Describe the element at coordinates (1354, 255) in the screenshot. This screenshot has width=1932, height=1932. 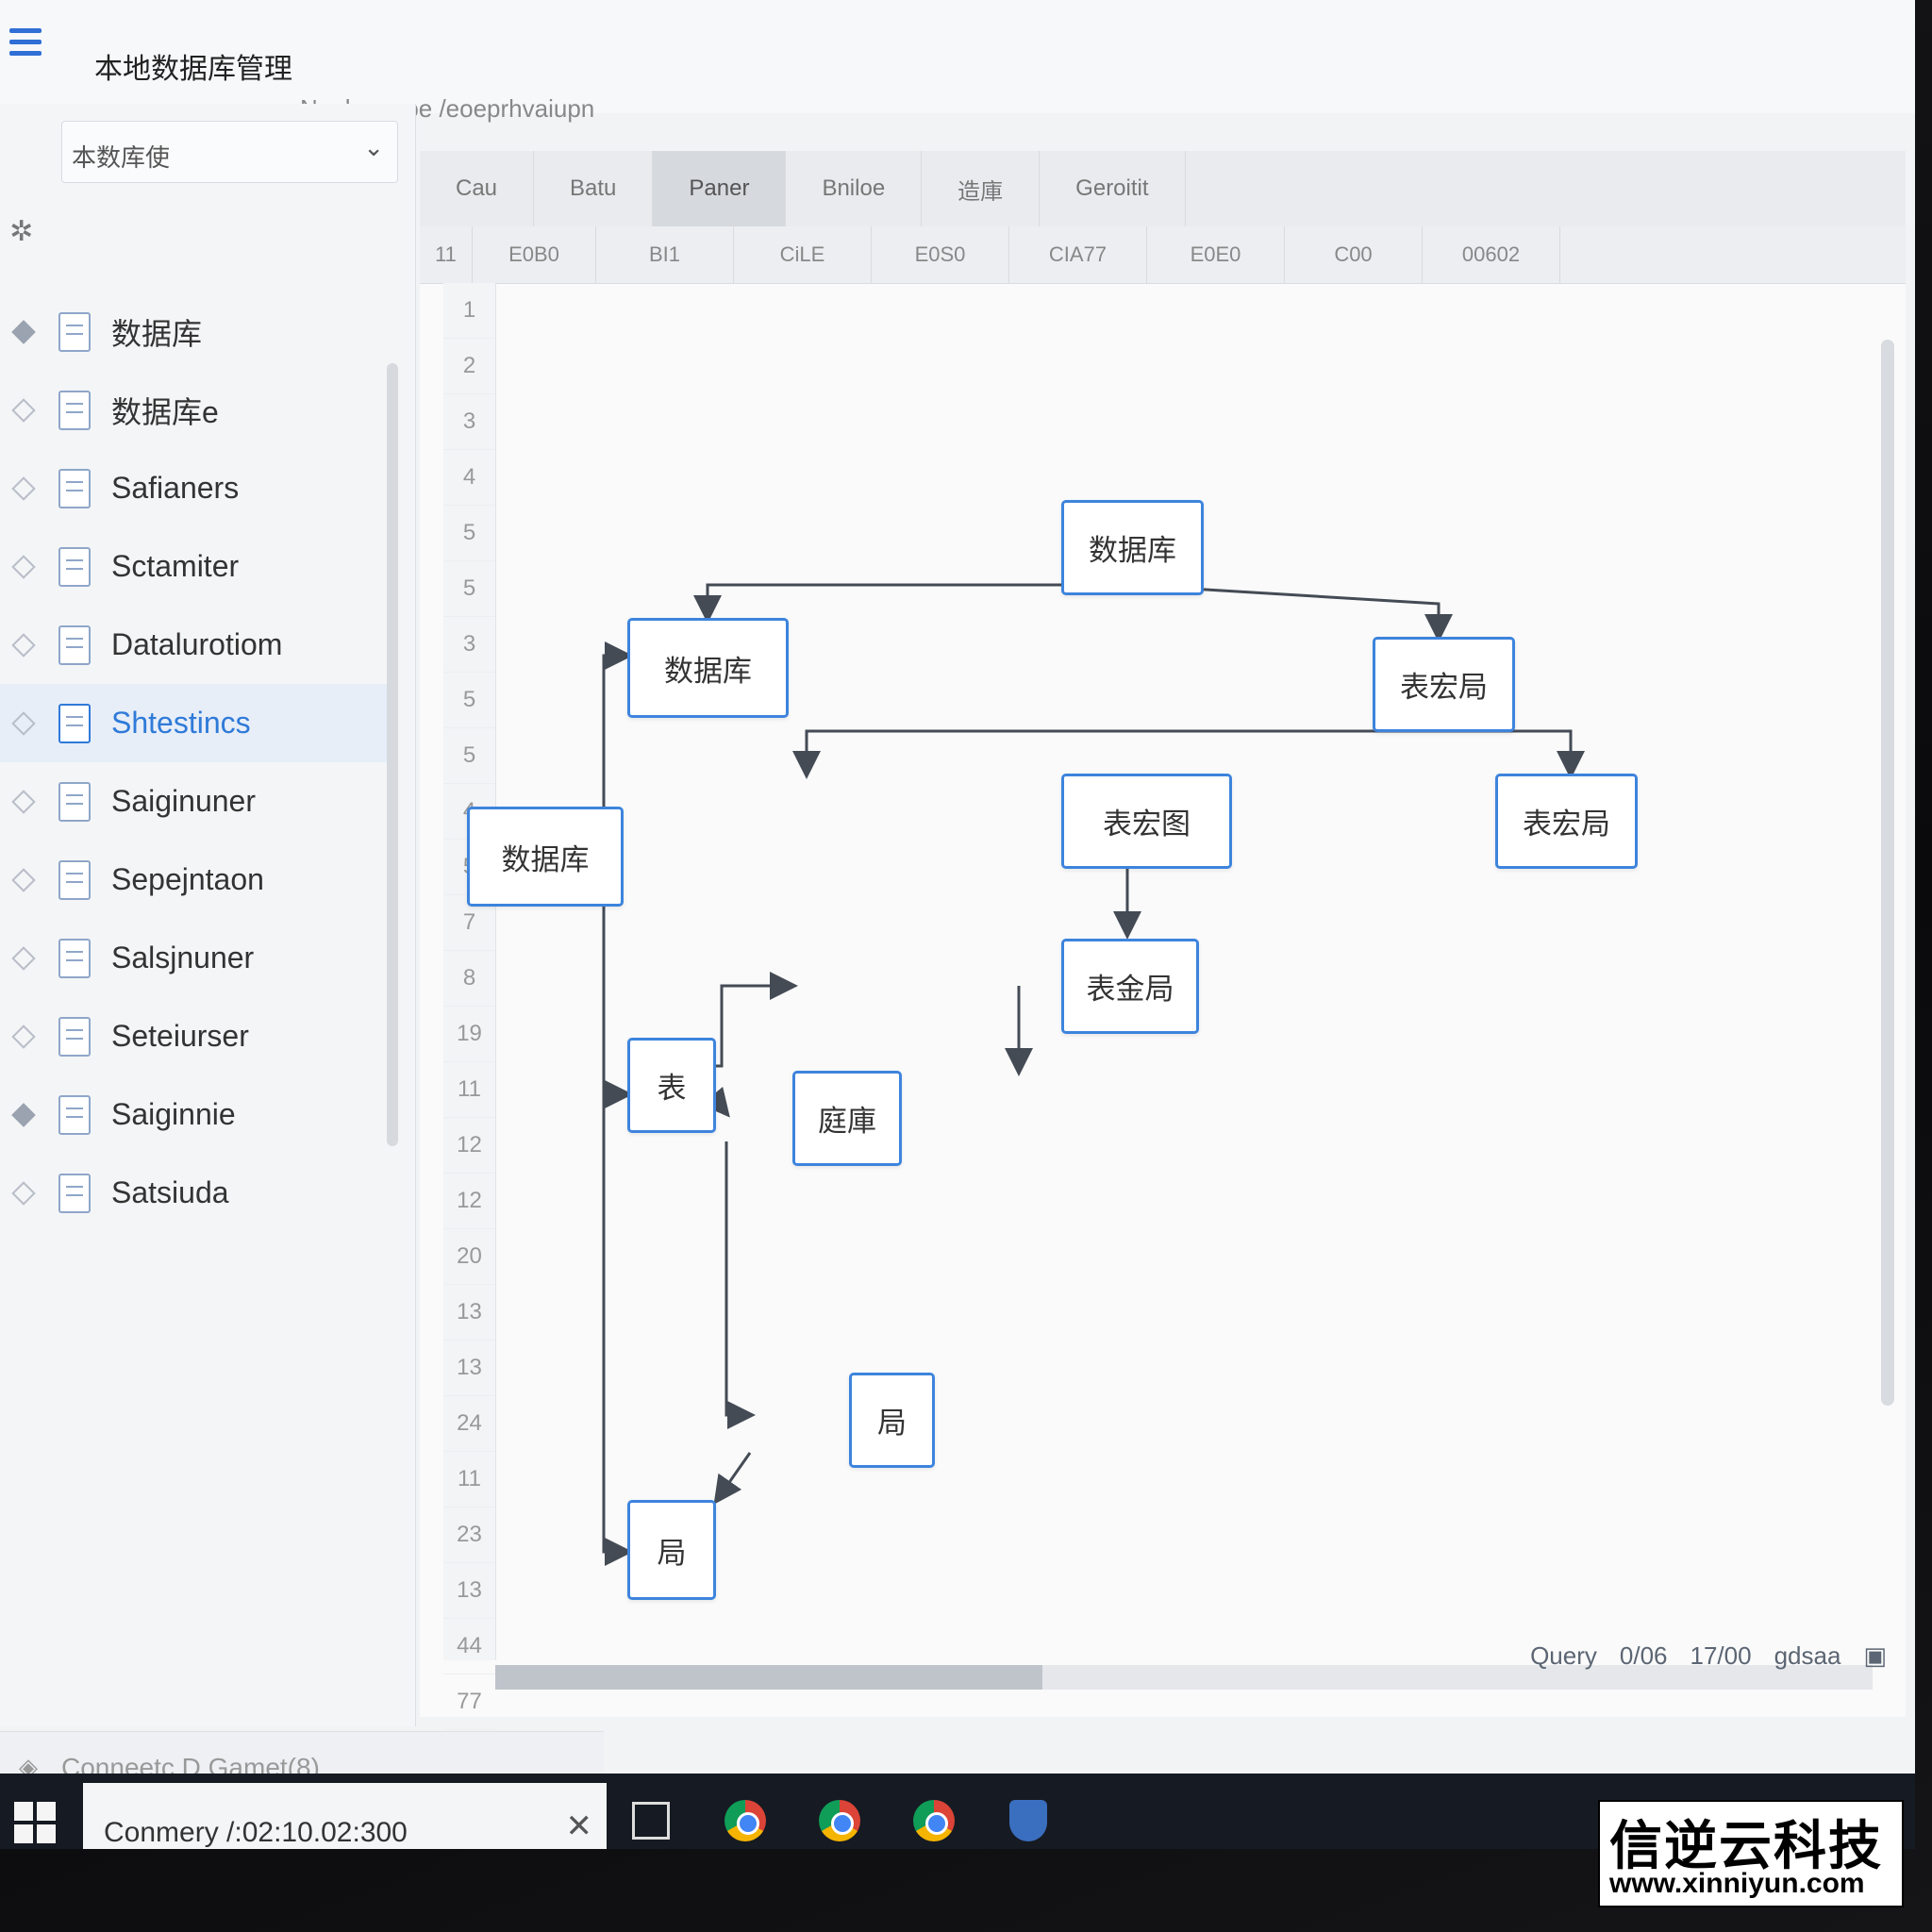
I see `column-header-cell: C00` at that location.